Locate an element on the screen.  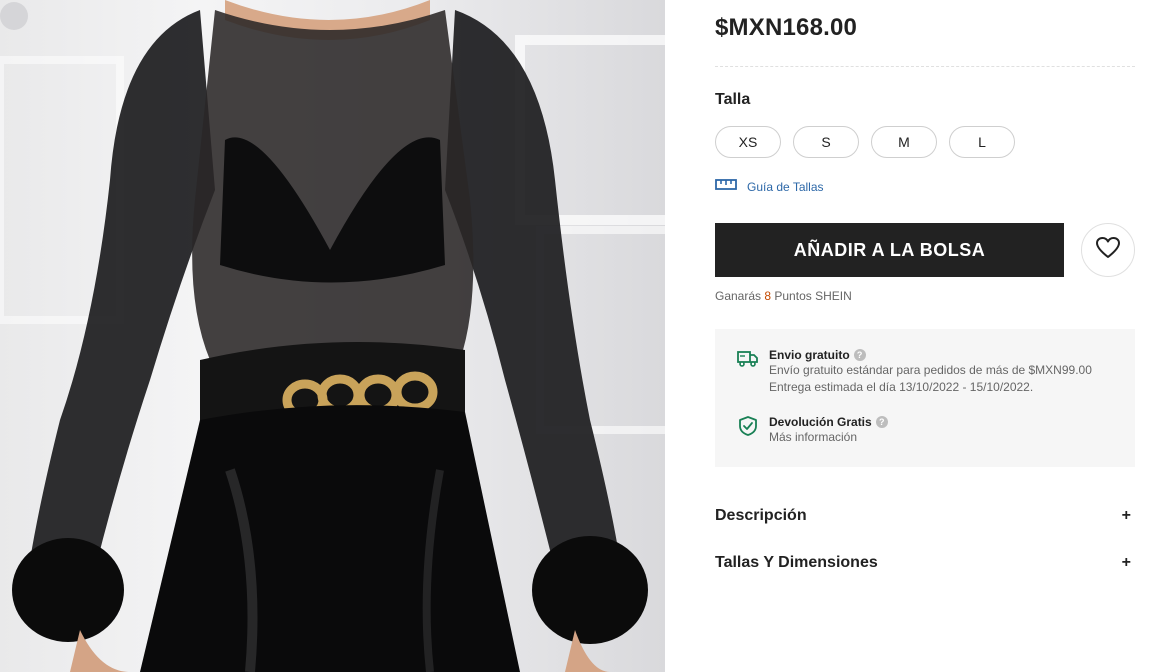
accordion-description-label: Descripción is located at coordinates (761, 515).